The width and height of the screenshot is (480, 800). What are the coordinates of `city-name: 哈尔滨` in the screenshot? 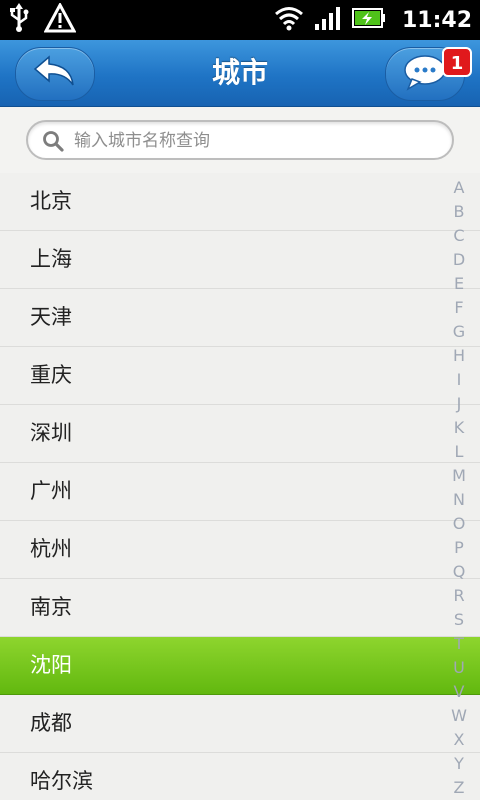 It's located at (61, 781).